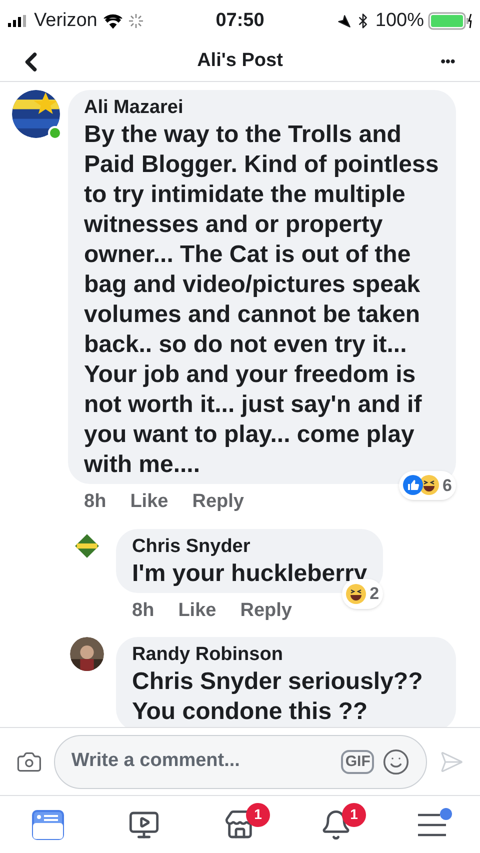 The width and height of the screenshot is (480, 853). I want to click on location-icon, so click(344, 21).